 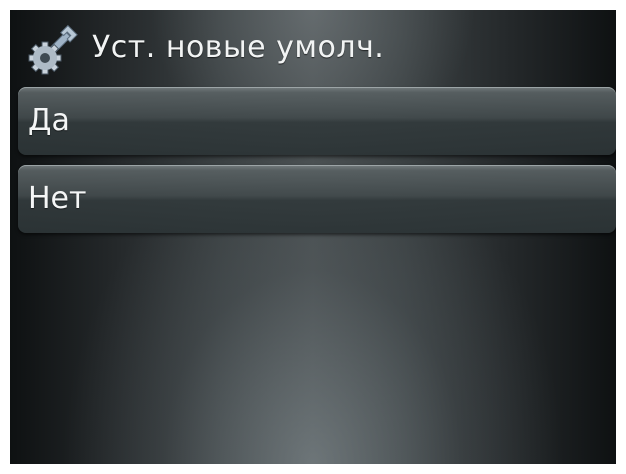 What do you see at coordinates (56, 50) in the screenshot?
I see `wrench-gear-icon` at bounding box center [56, 50].